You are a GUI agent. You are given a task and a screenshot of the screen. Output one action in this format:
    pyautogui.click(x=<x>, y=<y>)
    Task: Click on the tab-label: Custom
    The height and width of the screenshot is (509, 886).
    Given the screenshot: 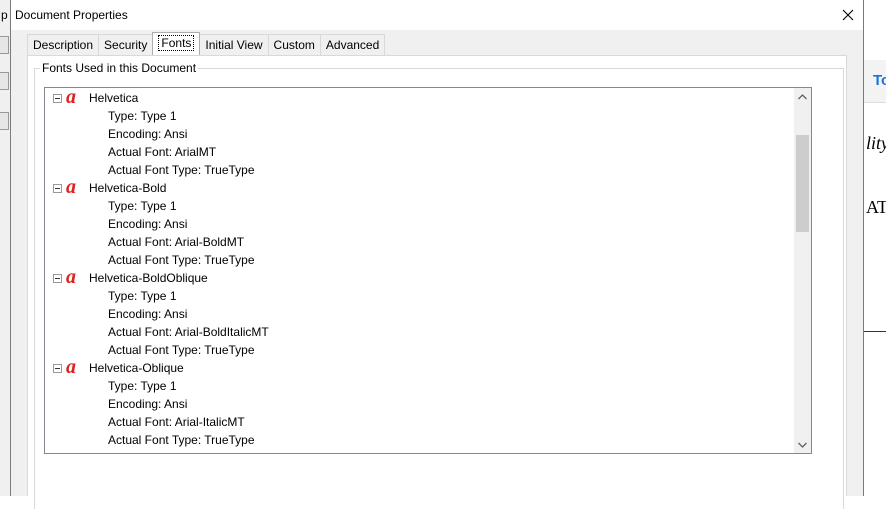 What is the action you would take?
    pyautogui.click(x=294, y=45)
    